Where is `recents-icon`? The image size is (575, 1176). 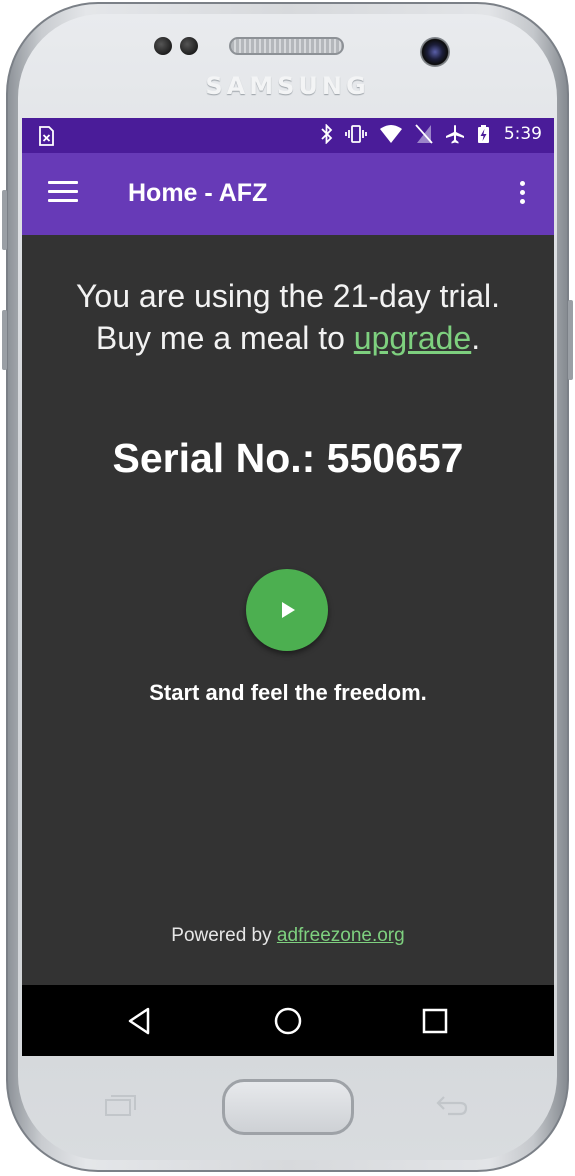 recents-icon is located at coordinates (435, 1021).